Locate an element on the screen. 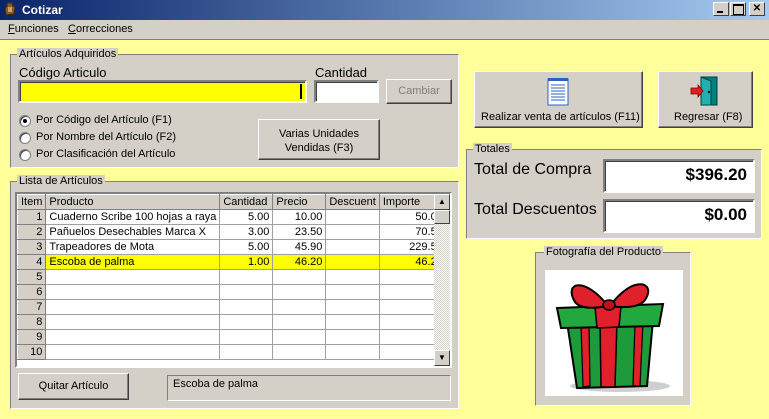 This screenshot has width=769, height=419. cantidad-input is located at coordinates (346, 91).